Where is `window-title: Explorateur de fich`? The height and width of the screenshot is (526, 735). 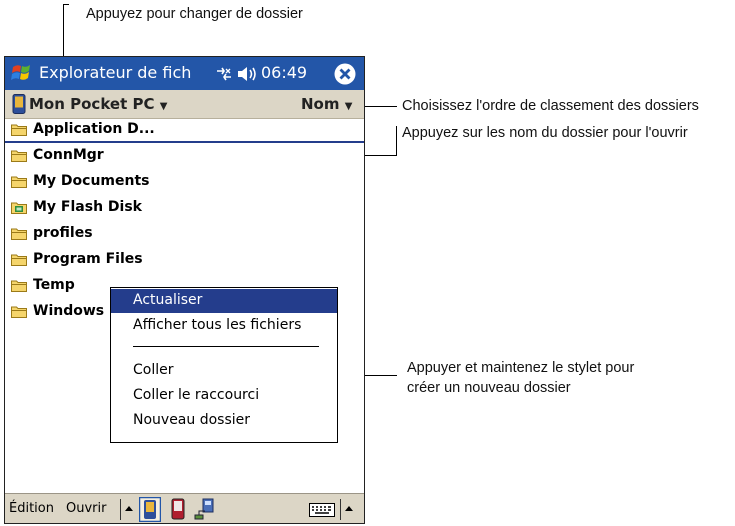 window-title: Explorateur de fich is located at coordinates (115, 72).